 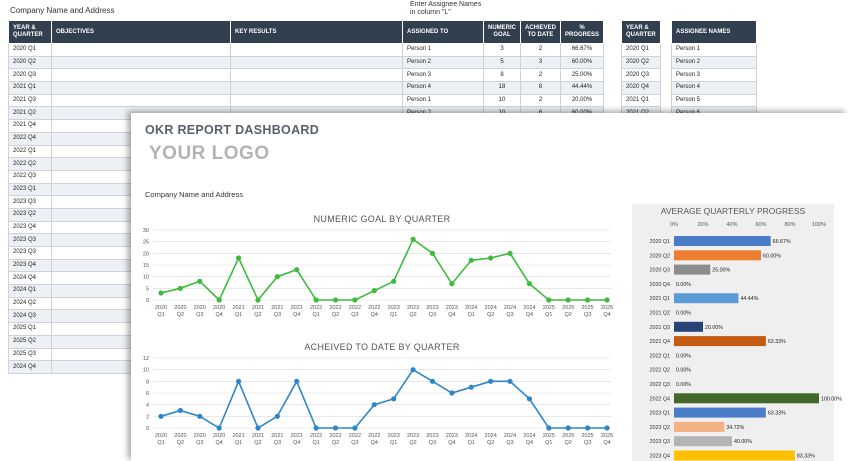 I want to click on col-year-quarter: YEAR & QUARTER, so click(x=30, y=32).